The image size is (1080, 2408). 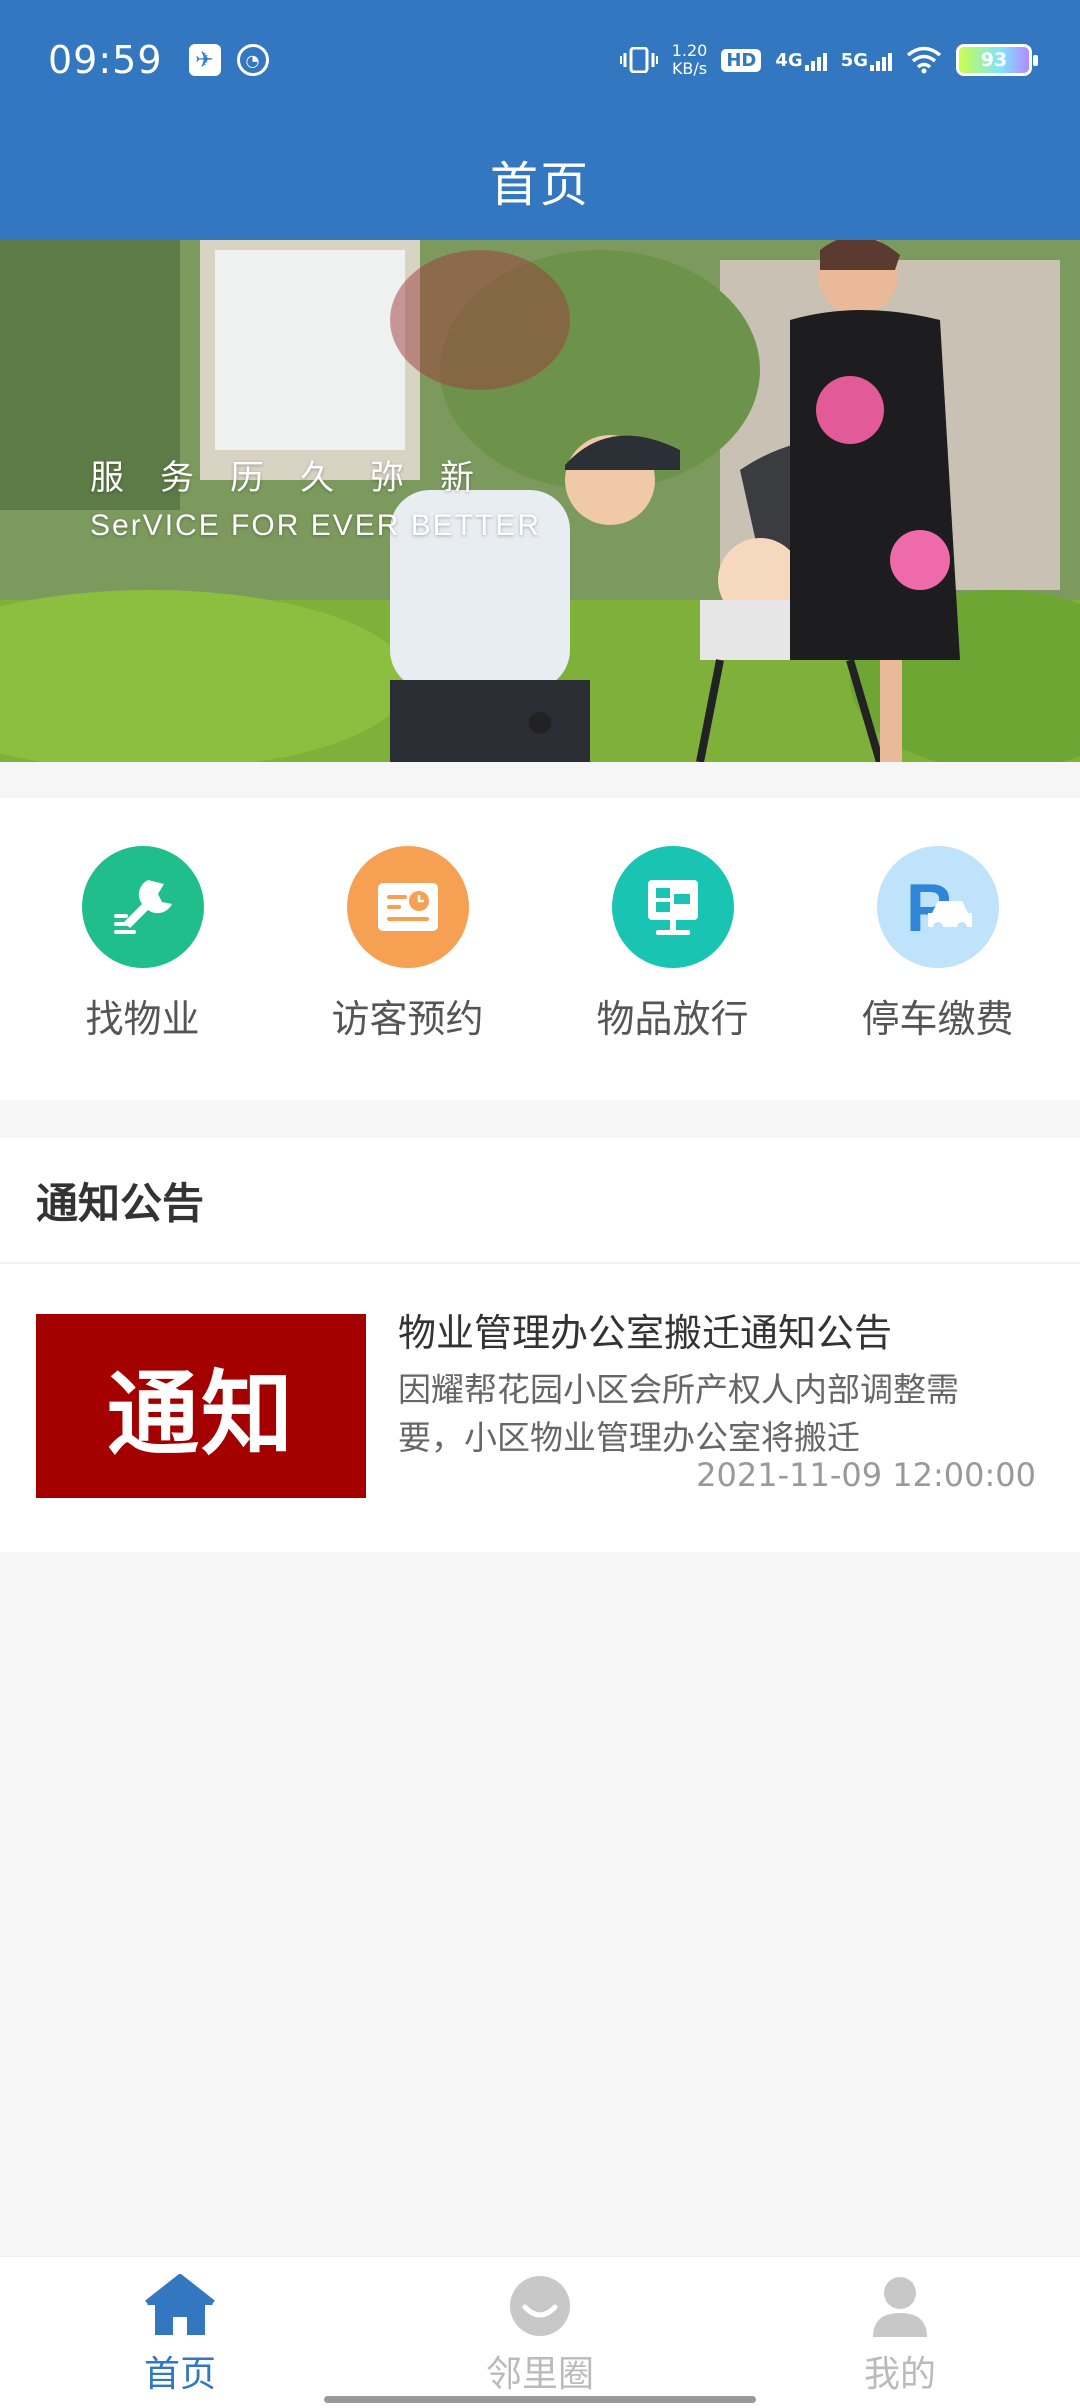 I want to click on carousel-indicator, so click(x=540, y=723).